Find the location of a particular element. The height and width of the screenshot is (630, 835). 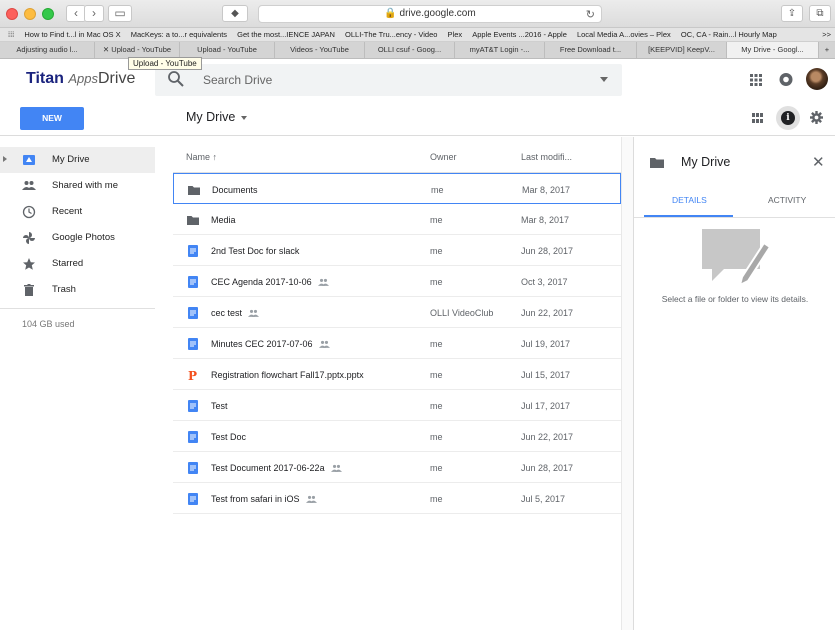

bookmarks-overflow-button: >> is located at coordinates (826, 34).